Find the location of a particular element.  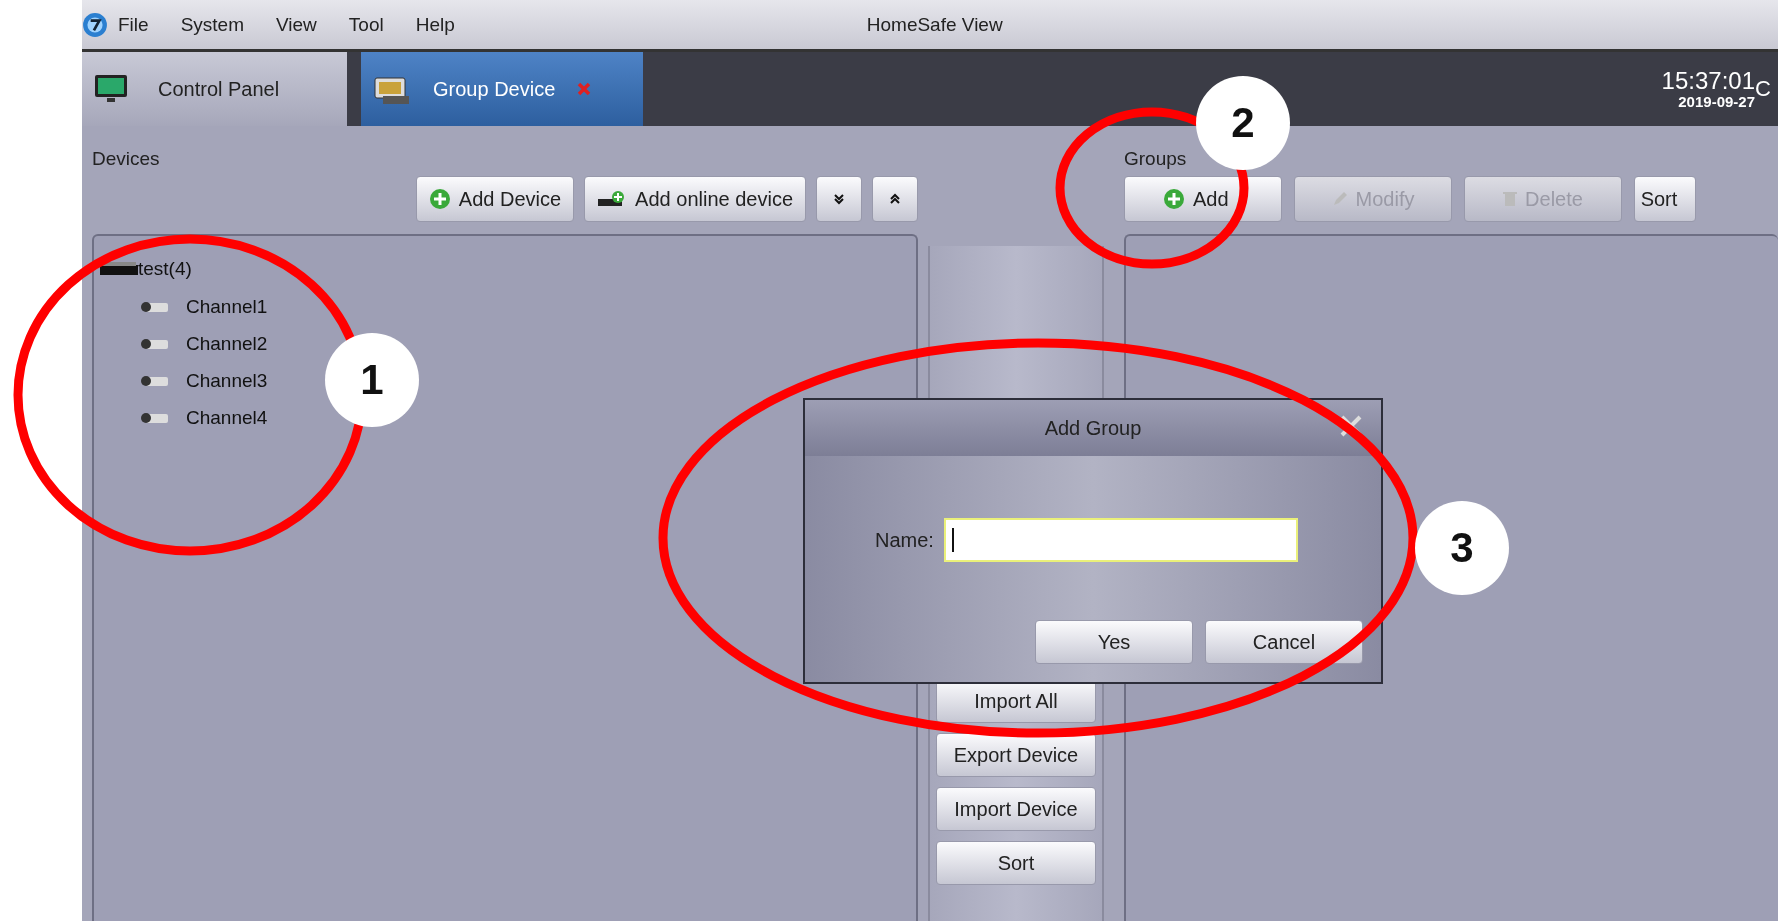

section-title: Devices is located at coordinates (126, 159).